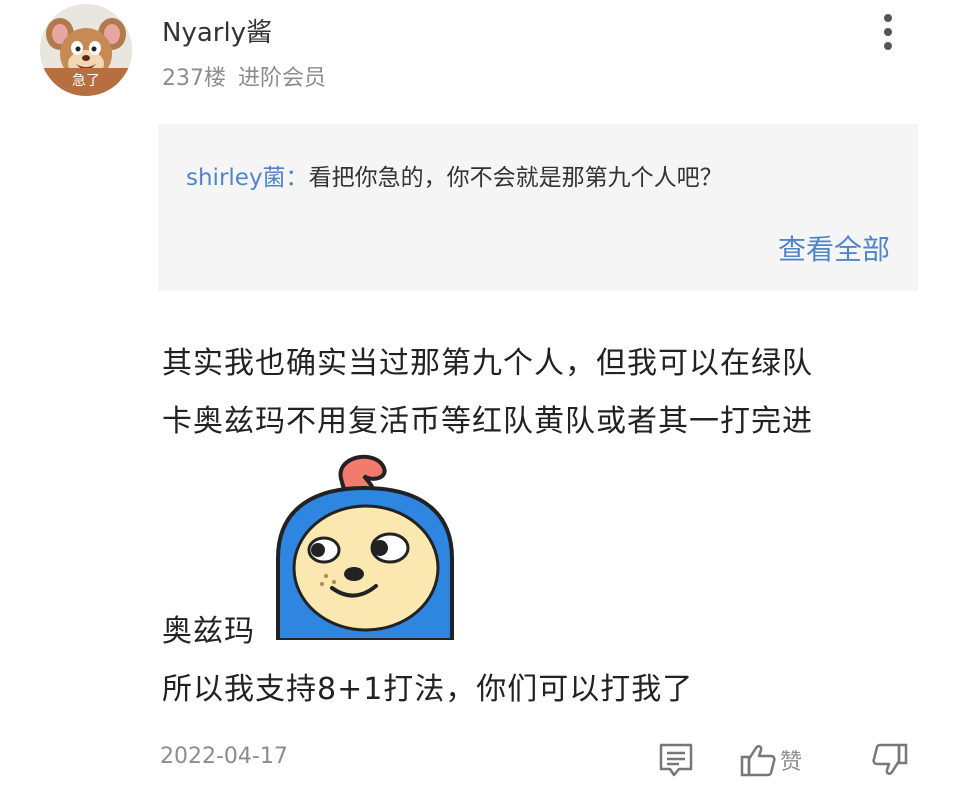 The image size is (960, 791). What do you see at coordinates (791, 762) in the screenshot?
I see `like-label: 赞` at bounding box center [791, 762].